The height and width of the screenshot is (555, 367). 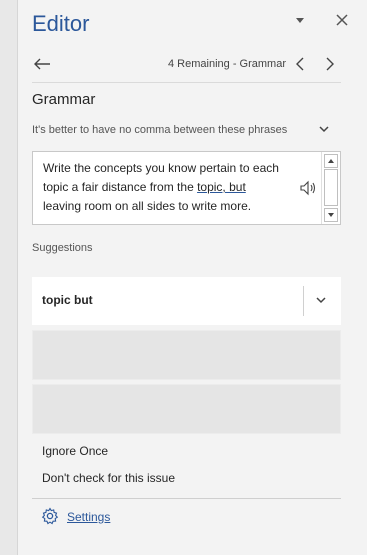 I want to click on suggestion-card: topic but, so click(x=186, y=301).